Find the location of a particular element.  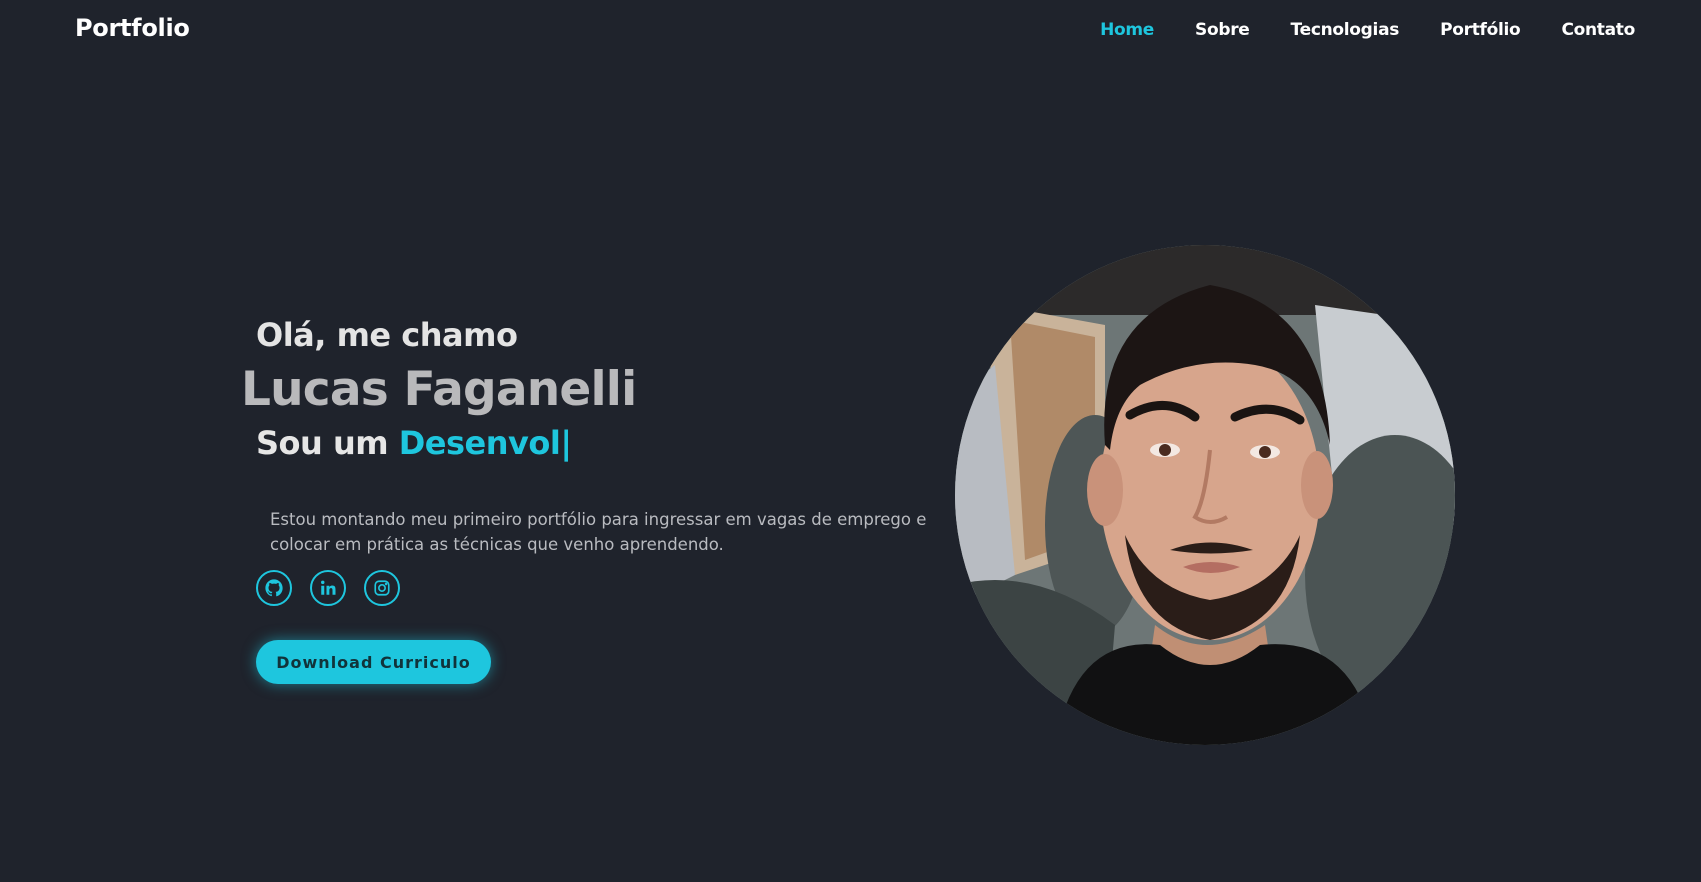

role-typed-text: Desenvol is located at coordinates (479, 443).